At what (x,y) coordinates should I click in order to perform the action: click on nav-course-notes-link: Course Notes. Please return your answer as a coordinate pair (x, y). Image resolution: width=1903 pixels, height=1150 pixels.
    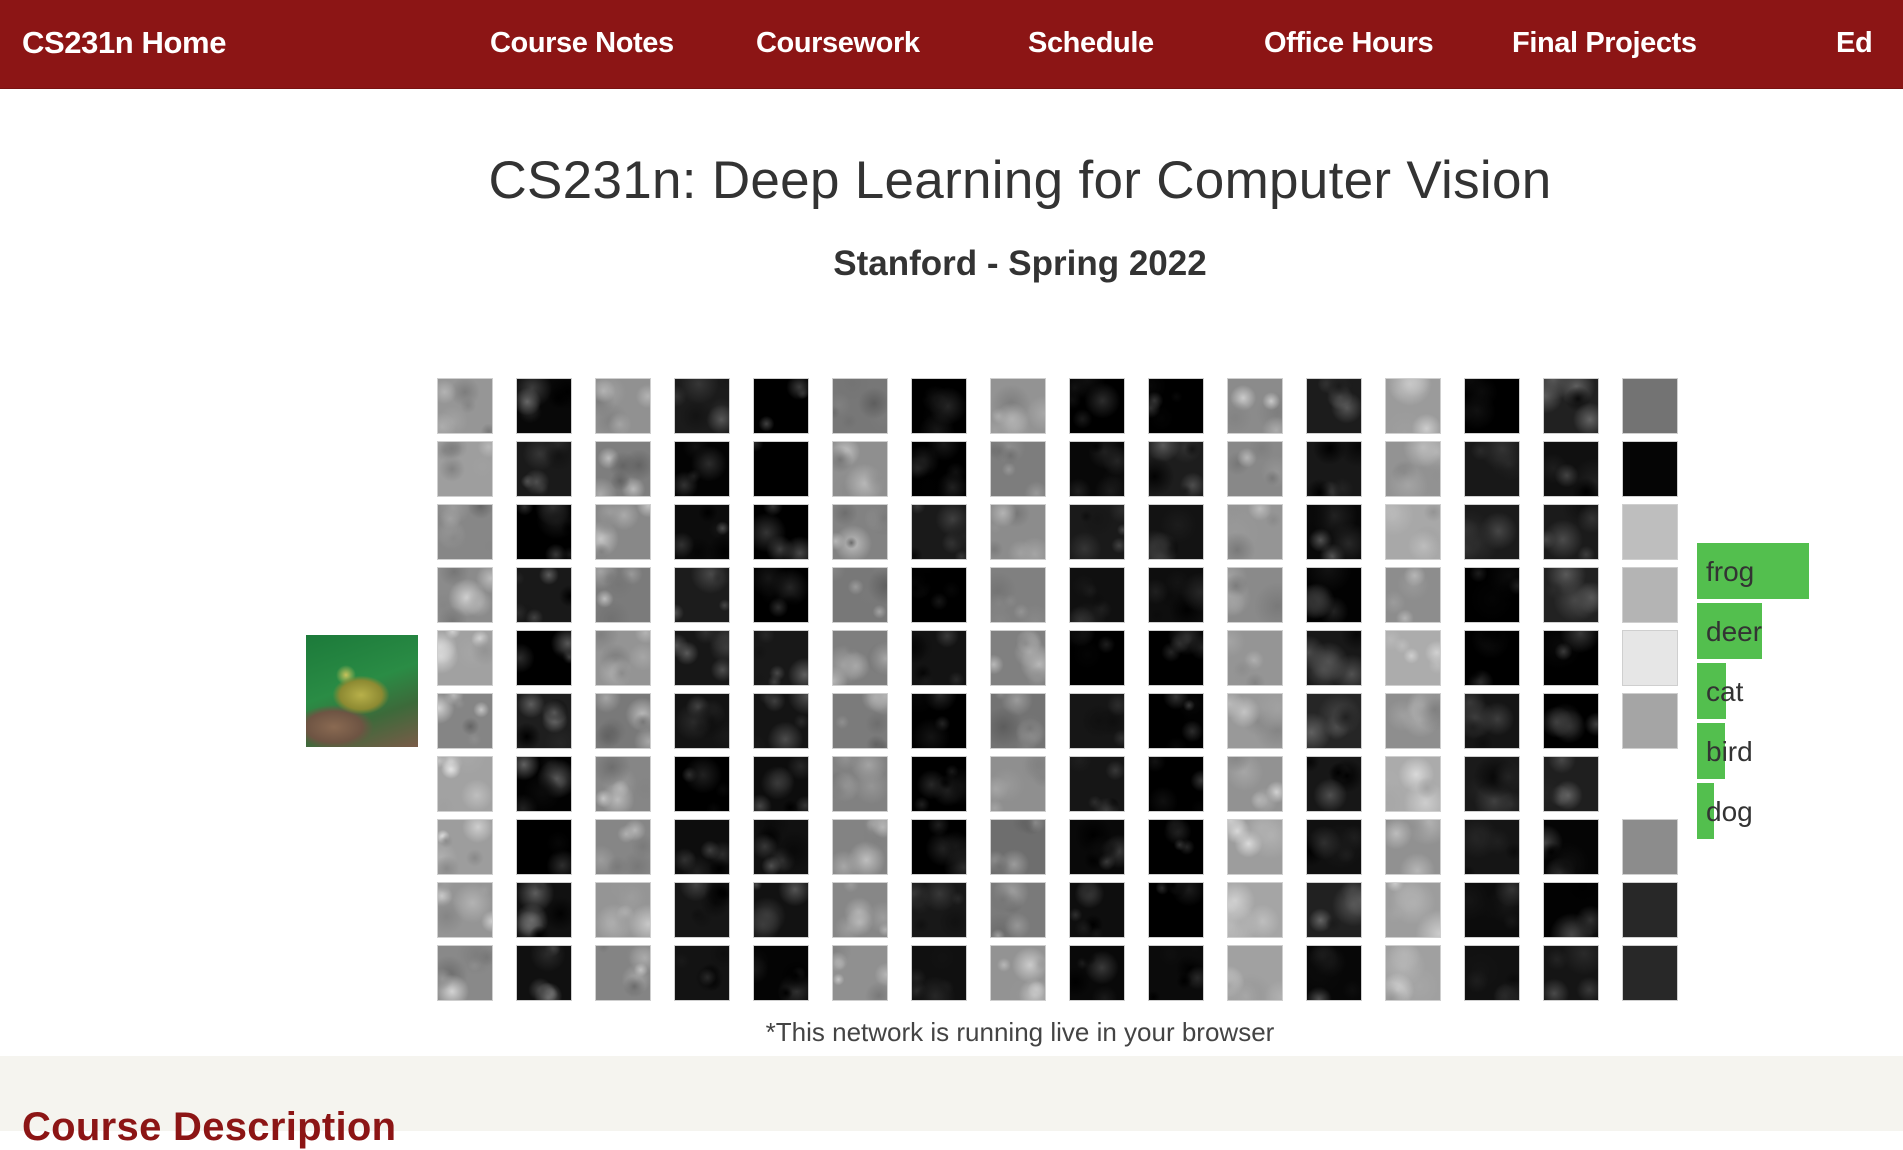
    Looking at the image, I should click on (582, 44).